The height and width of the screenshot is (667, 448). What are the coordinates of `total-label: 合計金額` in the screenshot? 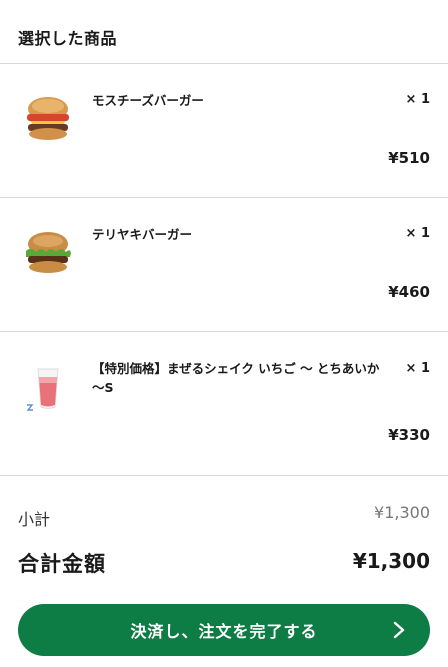 It's located at (62, 564).